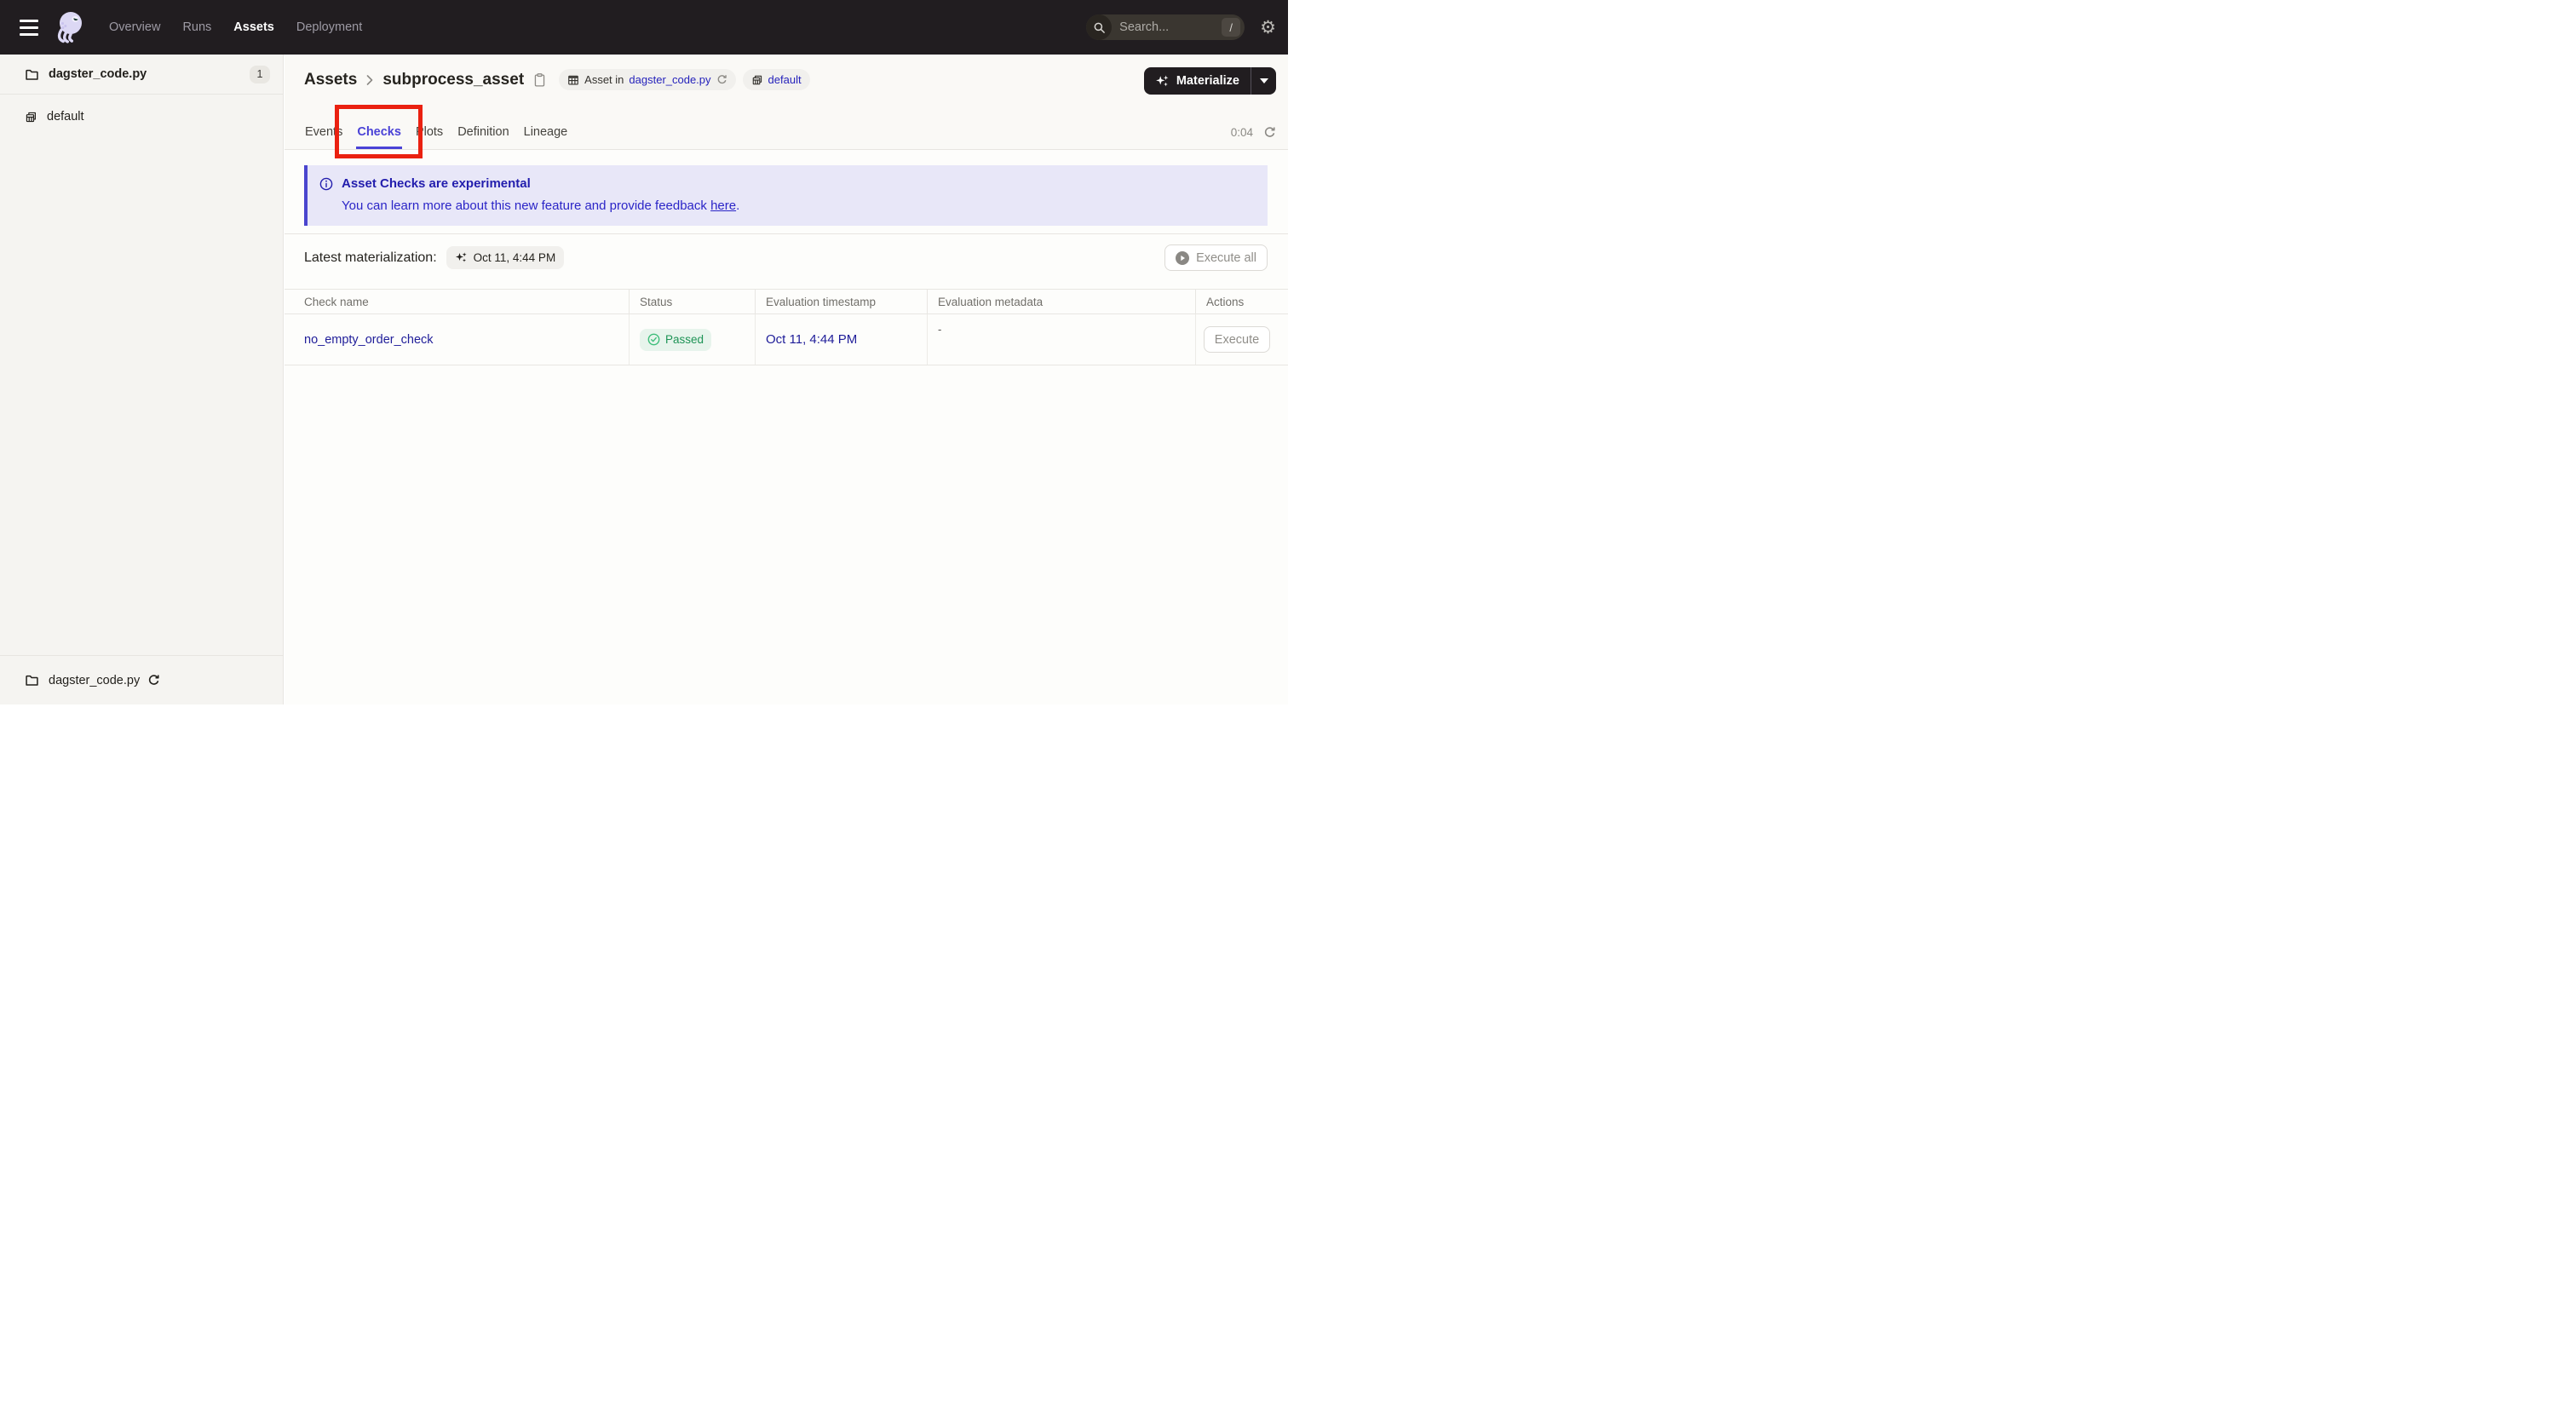 The image size is (2576, 1409). I want to click on sidebar-item-label: dagster_code.py, so click(98, 74).